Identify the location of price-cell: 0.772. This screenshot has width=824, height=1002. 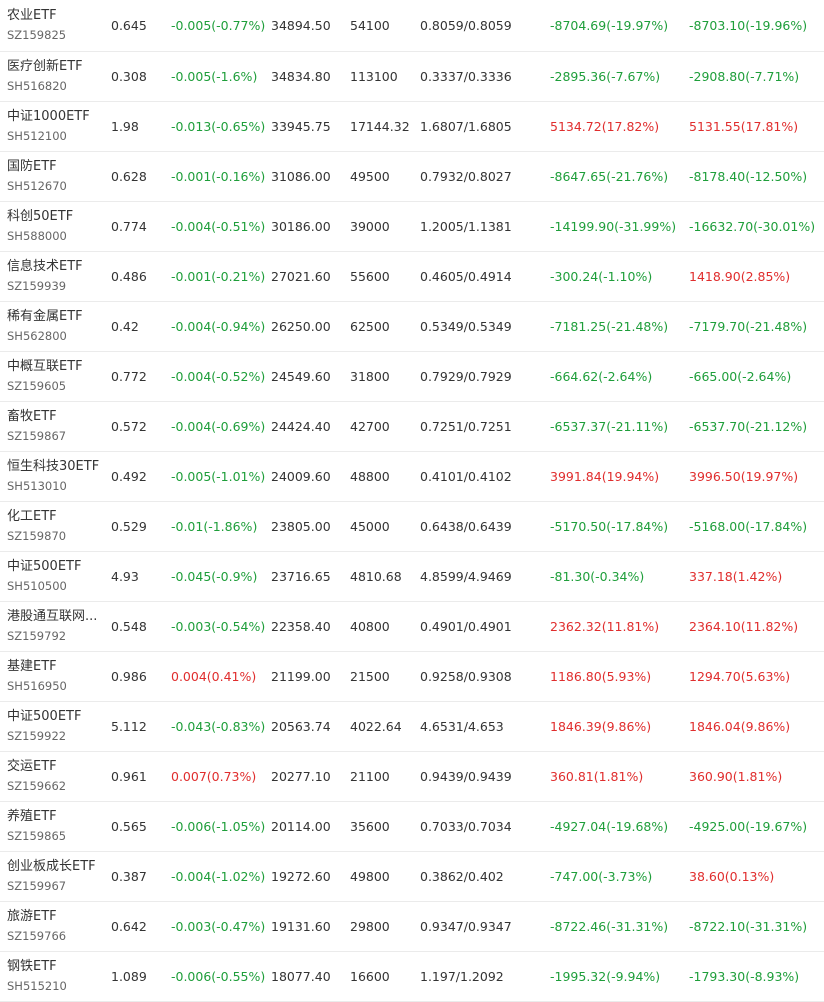
(129, 376).